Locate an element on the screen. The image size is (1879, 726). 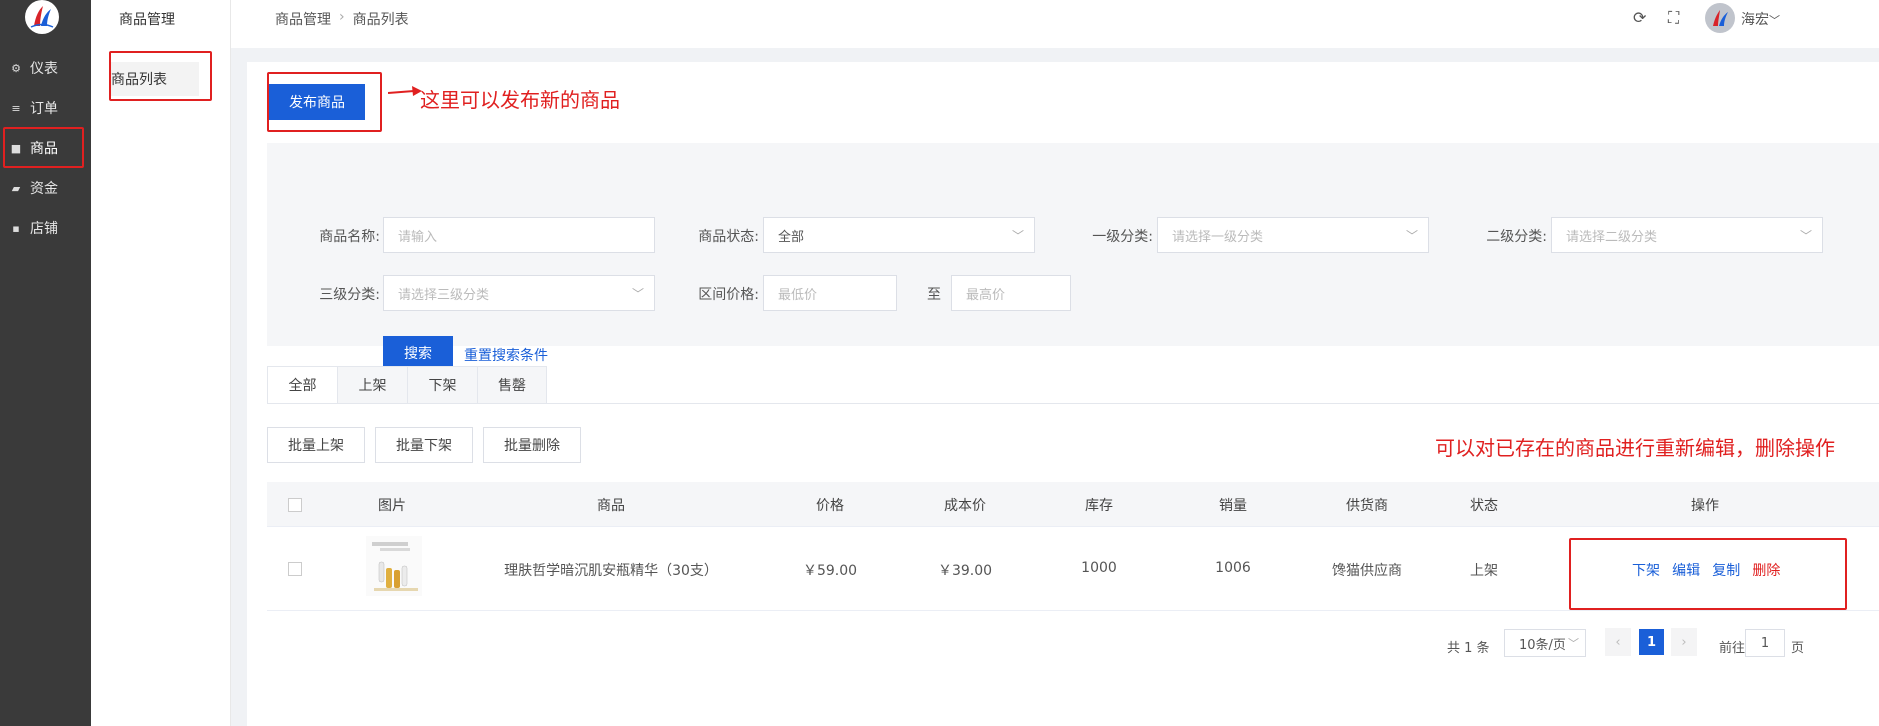
goto-page-input: 1 is located at coordinates (1765, 643).